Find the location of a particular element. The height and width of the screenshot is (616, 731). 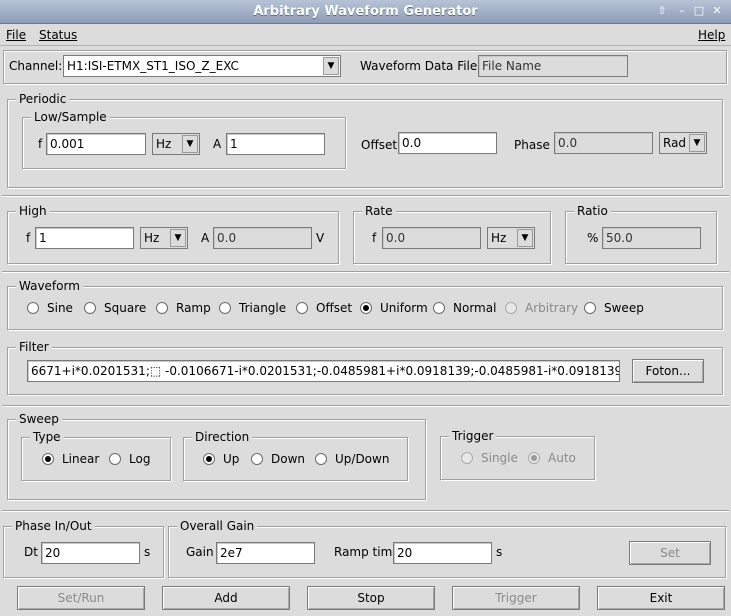

low-a-label: A is located at coordinates (217, 144).